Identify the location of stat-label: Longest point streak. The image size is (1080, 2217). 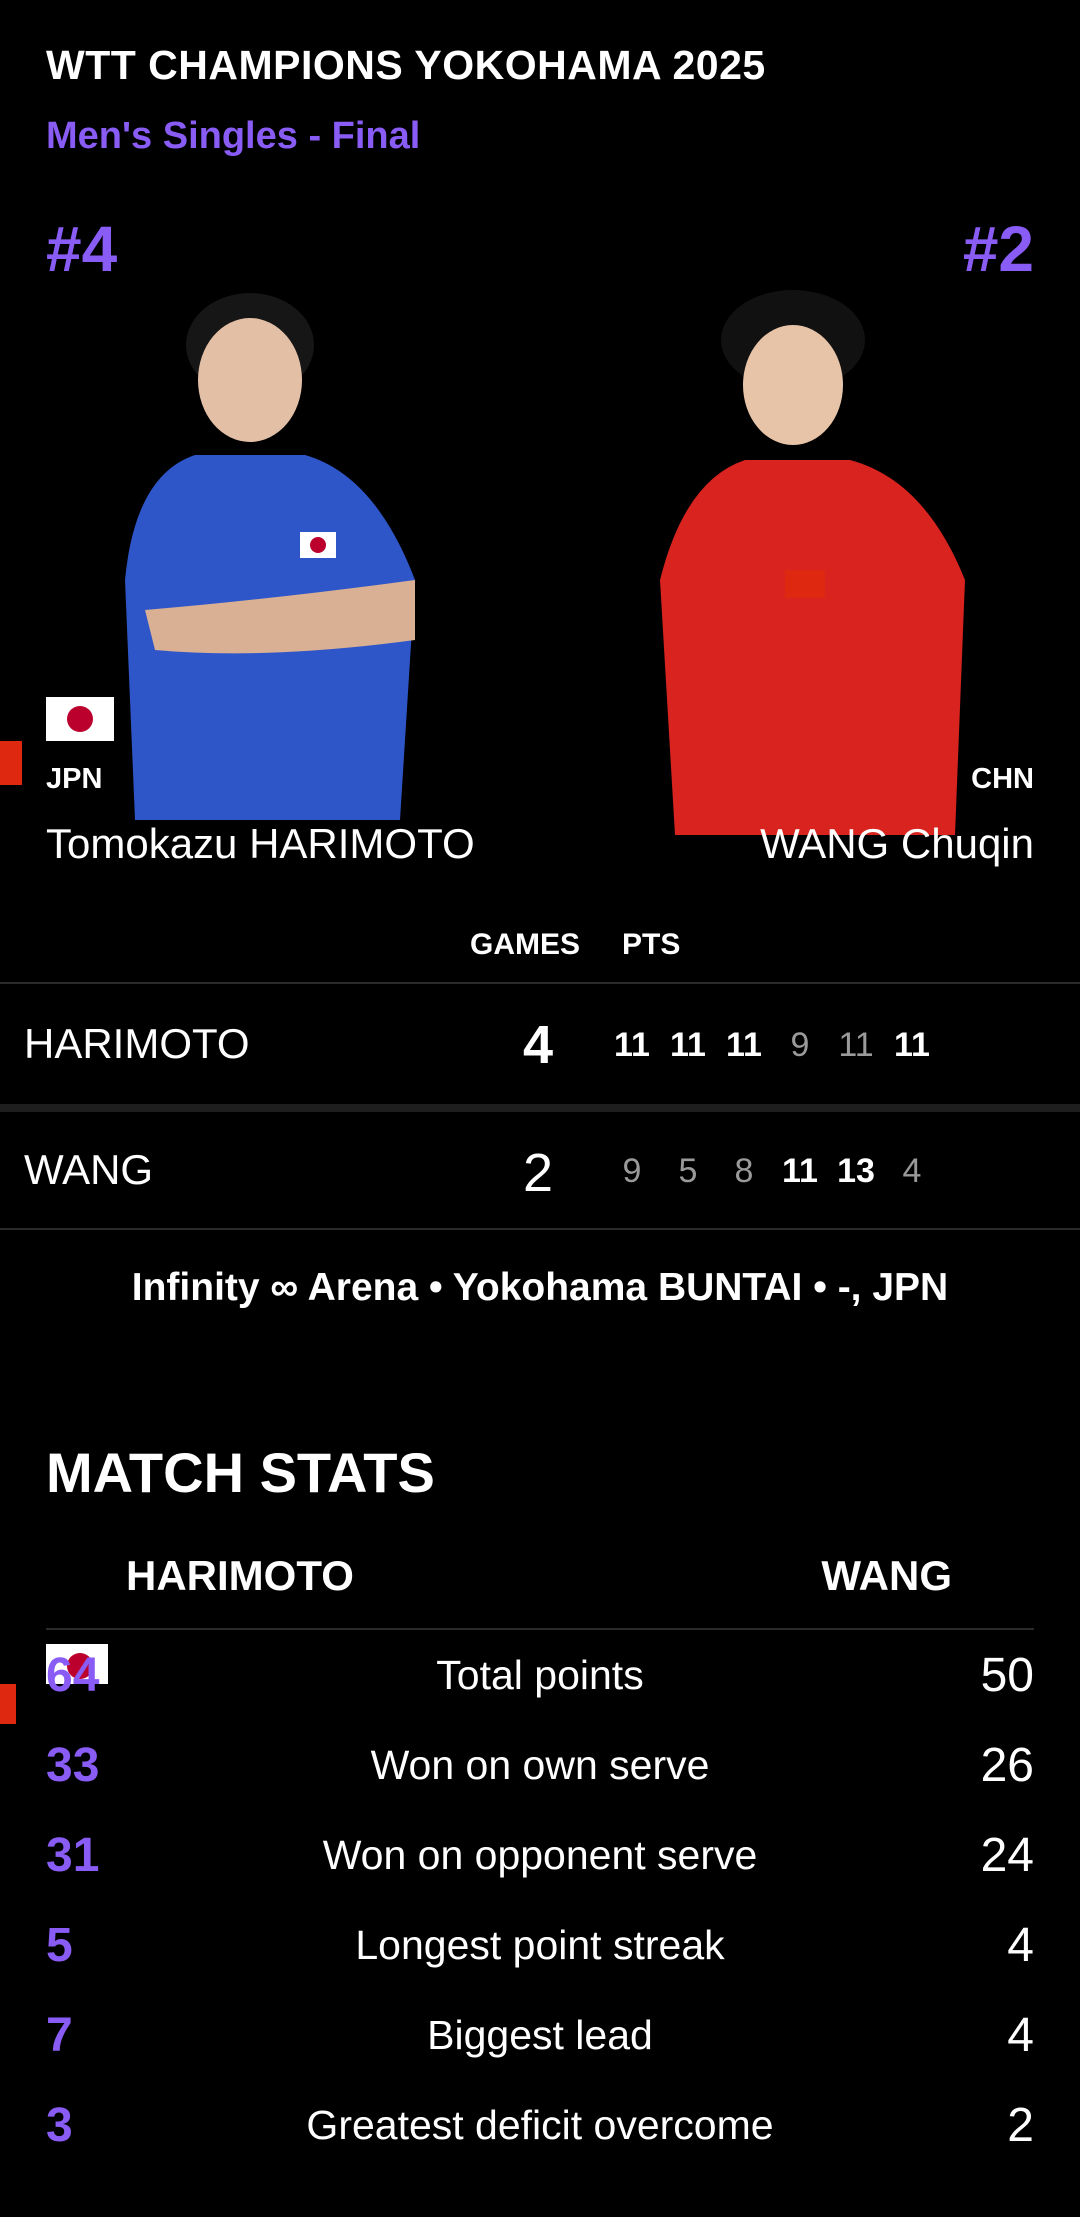
(540, 1945).